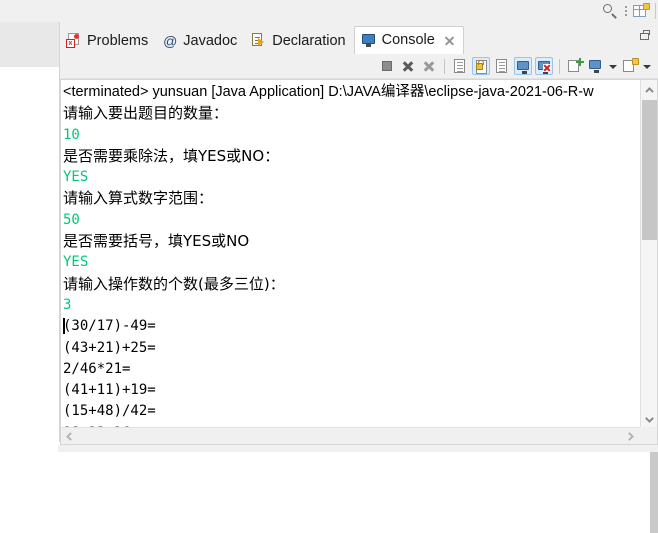  Describe the element at coordinates (502, 62) in the screenshot. I see `word-wrap-icon-lines` at that location.